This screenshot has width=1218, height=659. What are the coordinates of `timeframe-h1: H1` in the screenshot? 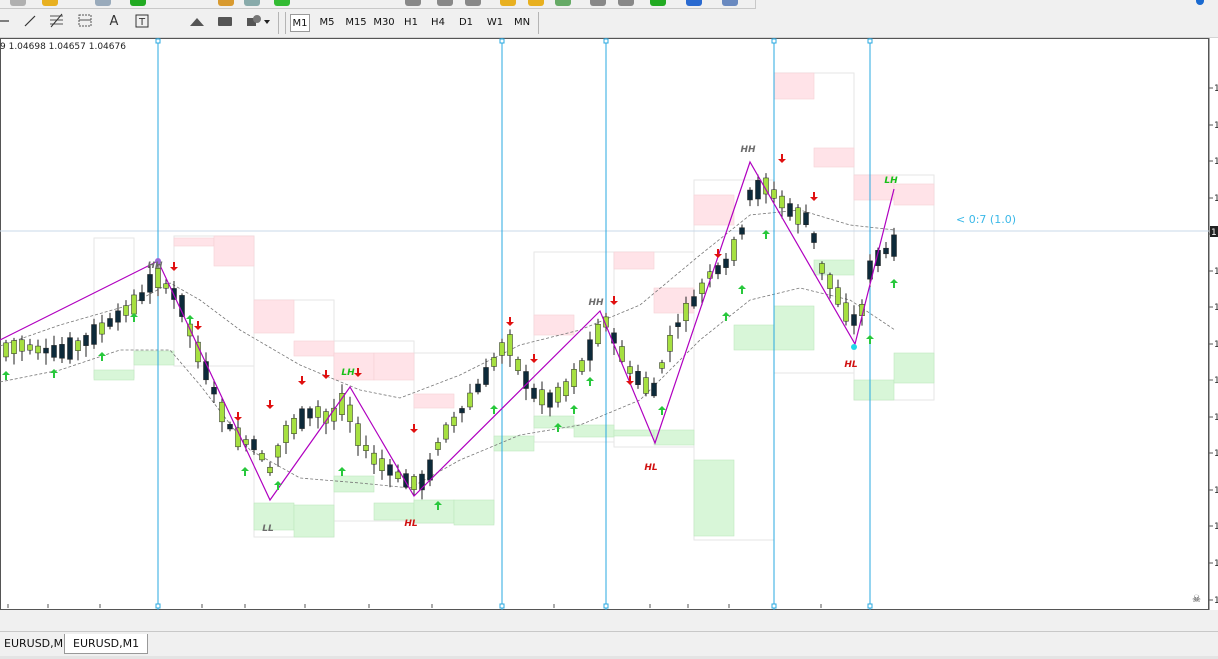 It's located at (411, 23).